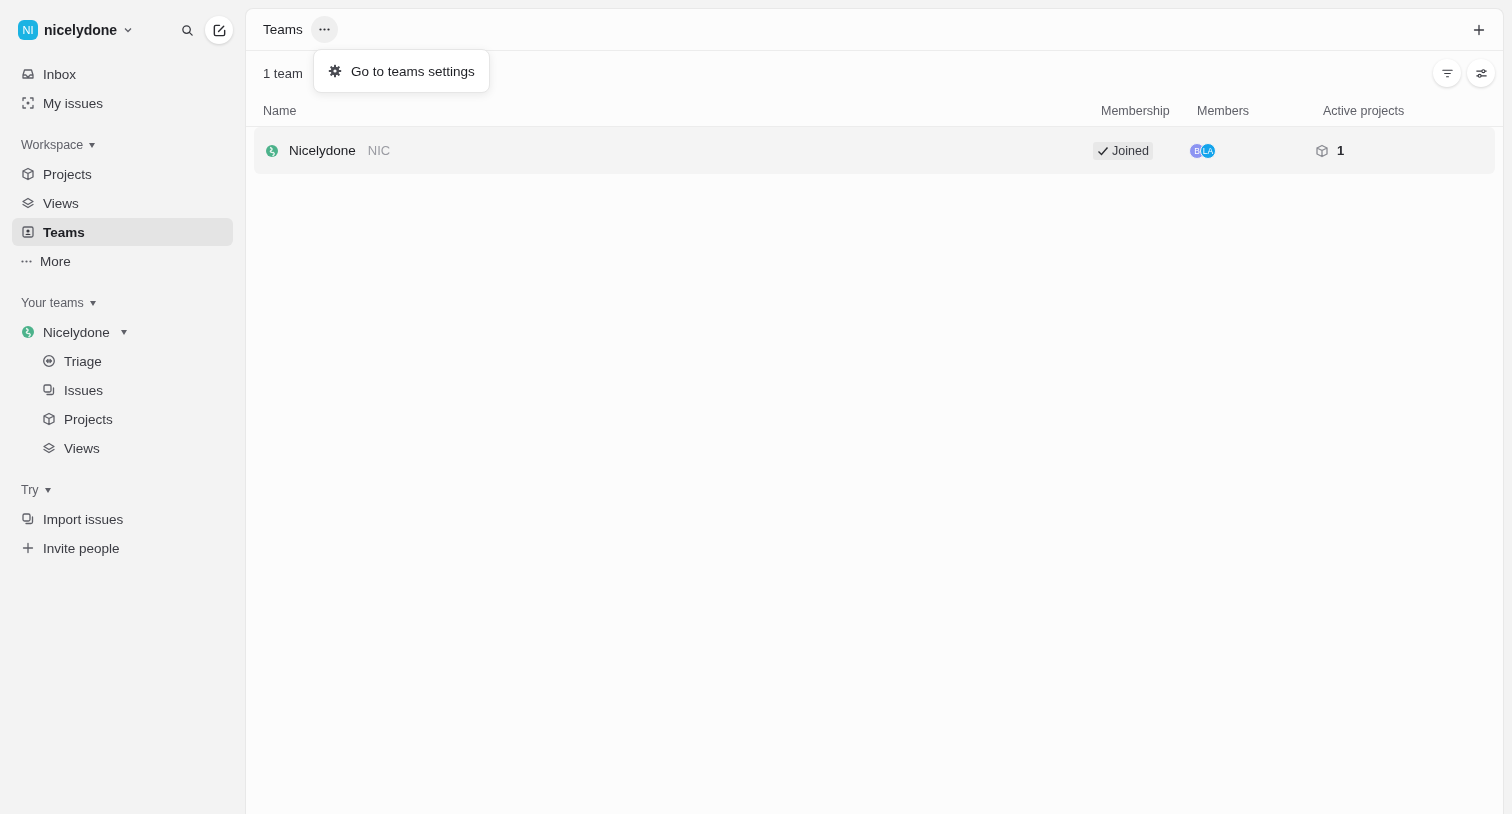 This screenshot has width=1512, height=814. What do you see at coordinates (1149, 110) in the screenshot?
I see `column-header: Membership` at bounding box center [1149, 110].